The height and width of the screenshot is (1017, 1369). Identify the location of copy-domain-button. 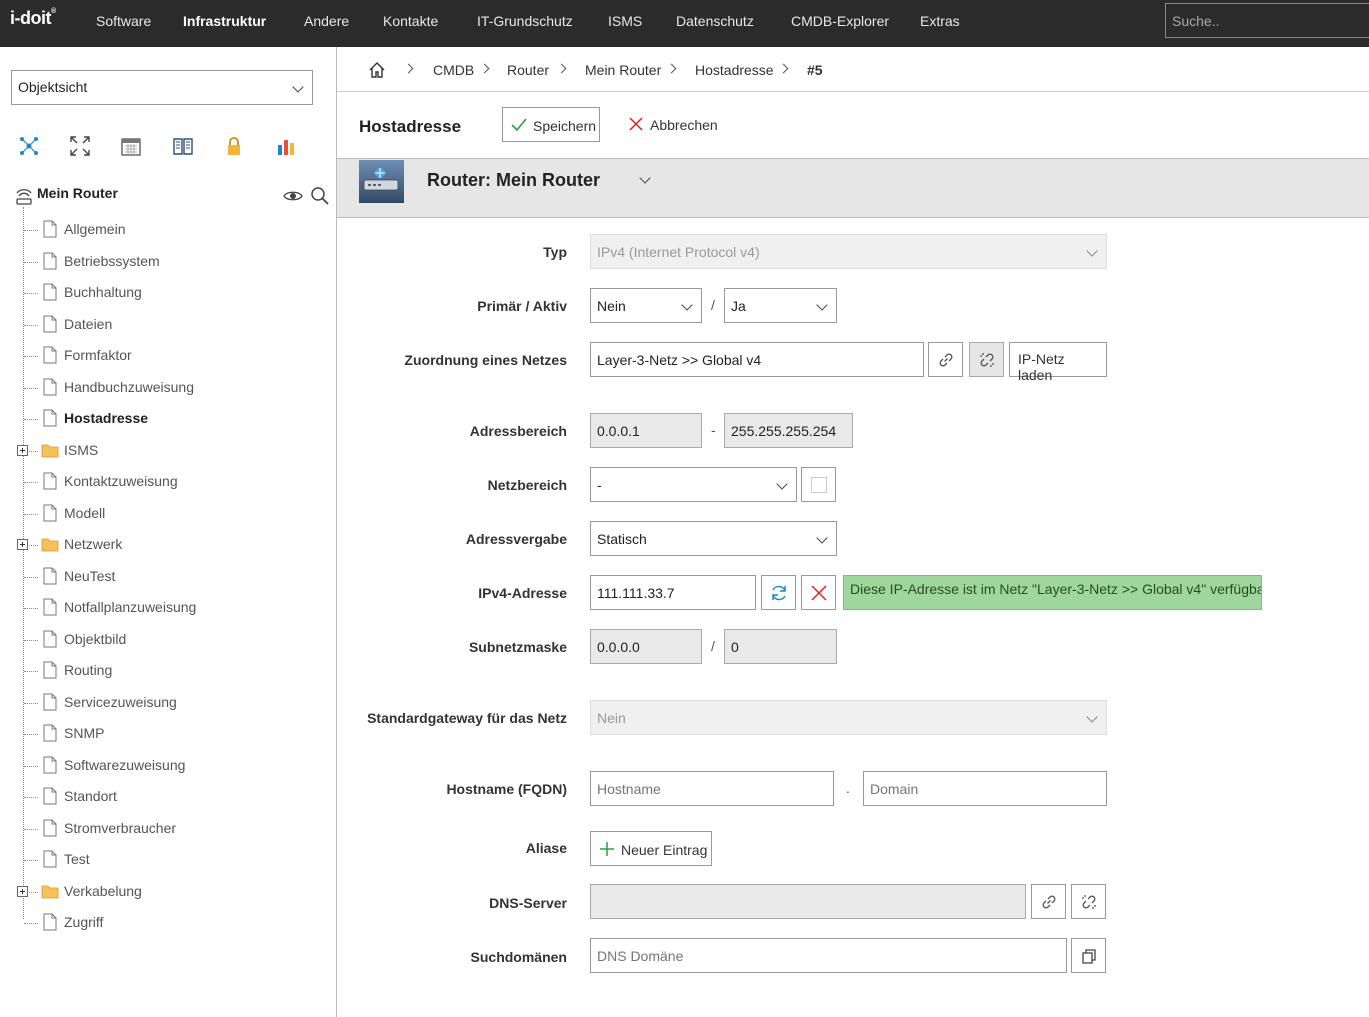
(1088, 955).